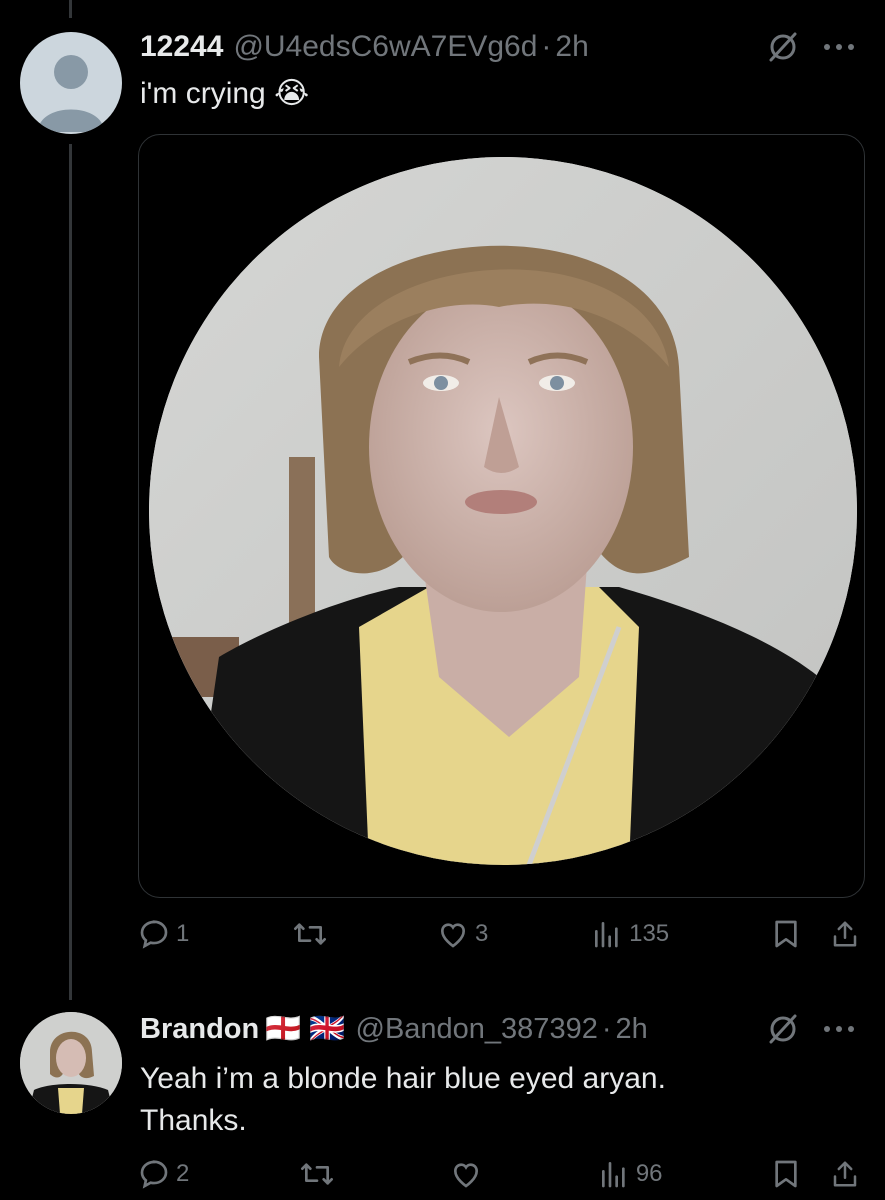 The height and width of the screenshot is (1200, 885). Describe the element at coordinates (199, 1029) in the screenshot. I see `display-name: Brandon` at that location.